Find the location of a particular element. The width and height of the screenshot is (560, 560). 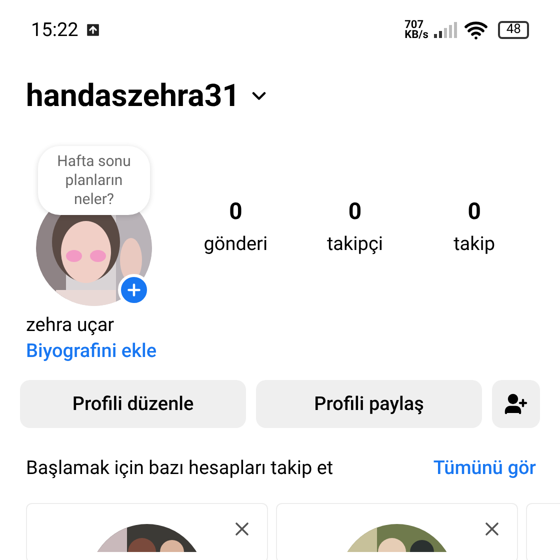

profile-button: Profili düzenle is located at coordinates (133, 404).